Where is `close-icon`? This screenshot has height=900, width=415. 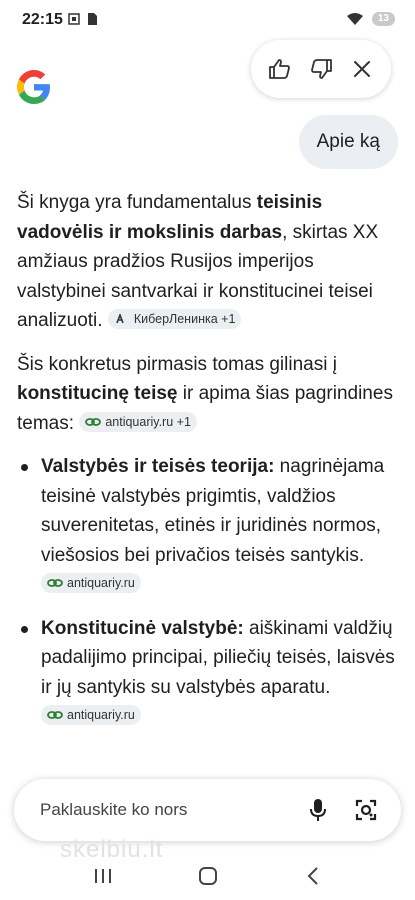
close-icon is located at coordinates (362, 69).